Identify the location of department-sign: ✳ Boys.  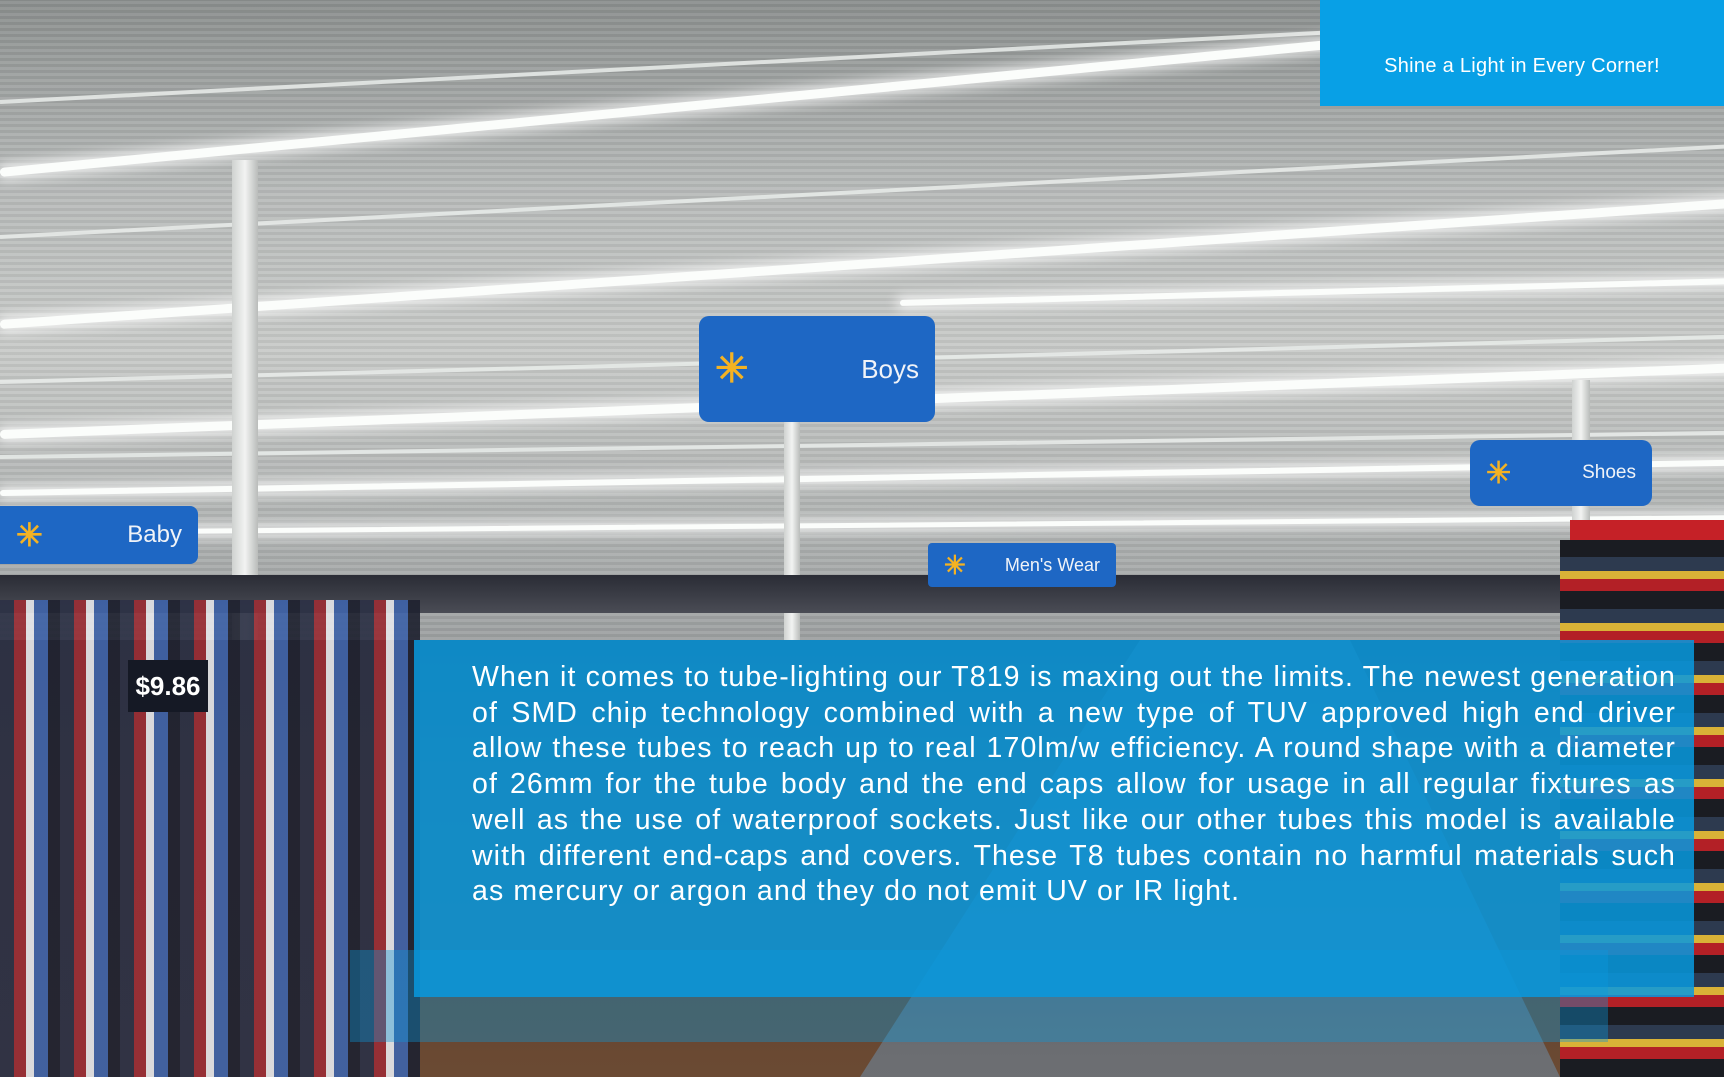
(817, 369).